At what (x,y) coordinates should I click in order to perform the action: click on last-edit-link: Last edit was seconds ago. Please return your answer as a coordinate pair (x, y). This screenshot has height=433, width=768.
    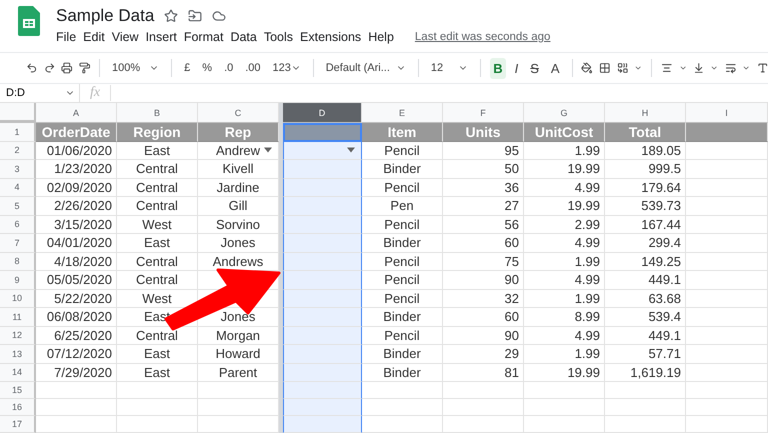
    Looking at the image, I should click on (482, 37).